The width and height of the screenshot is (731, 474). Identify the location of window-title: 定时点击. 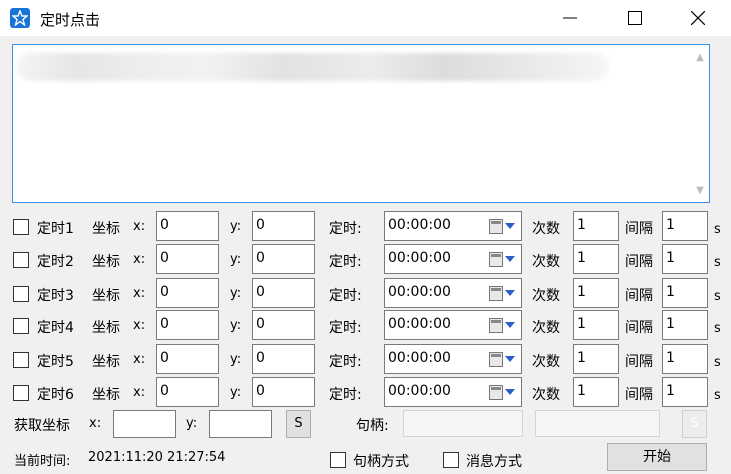
(70, 20).